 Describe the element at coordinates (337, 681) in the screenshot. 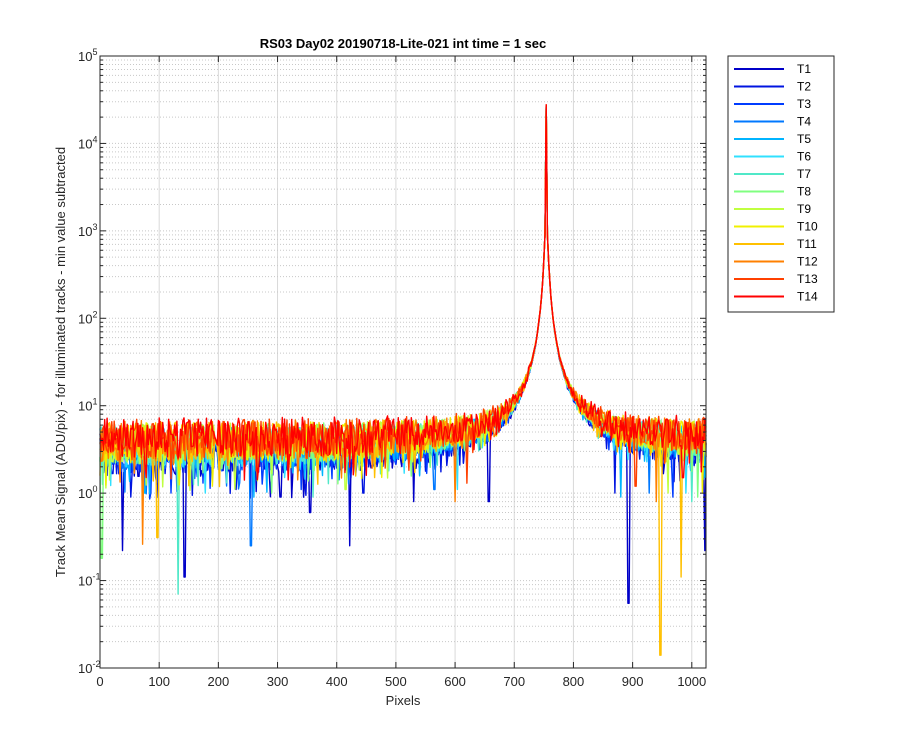

I see `x-tick-label: 400` at that location.